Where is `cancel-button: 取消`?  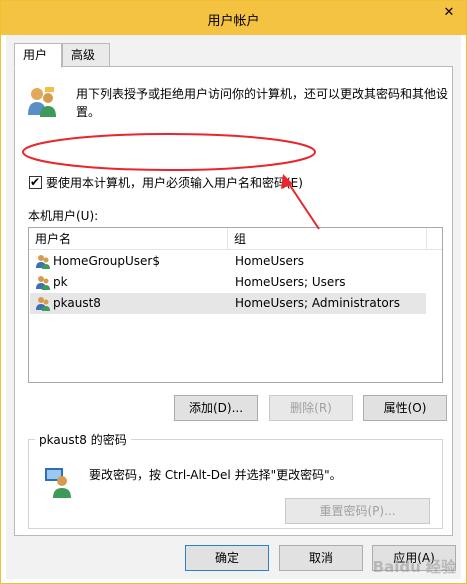 cancel-button: 取消 is located at coordinates (321, 558).